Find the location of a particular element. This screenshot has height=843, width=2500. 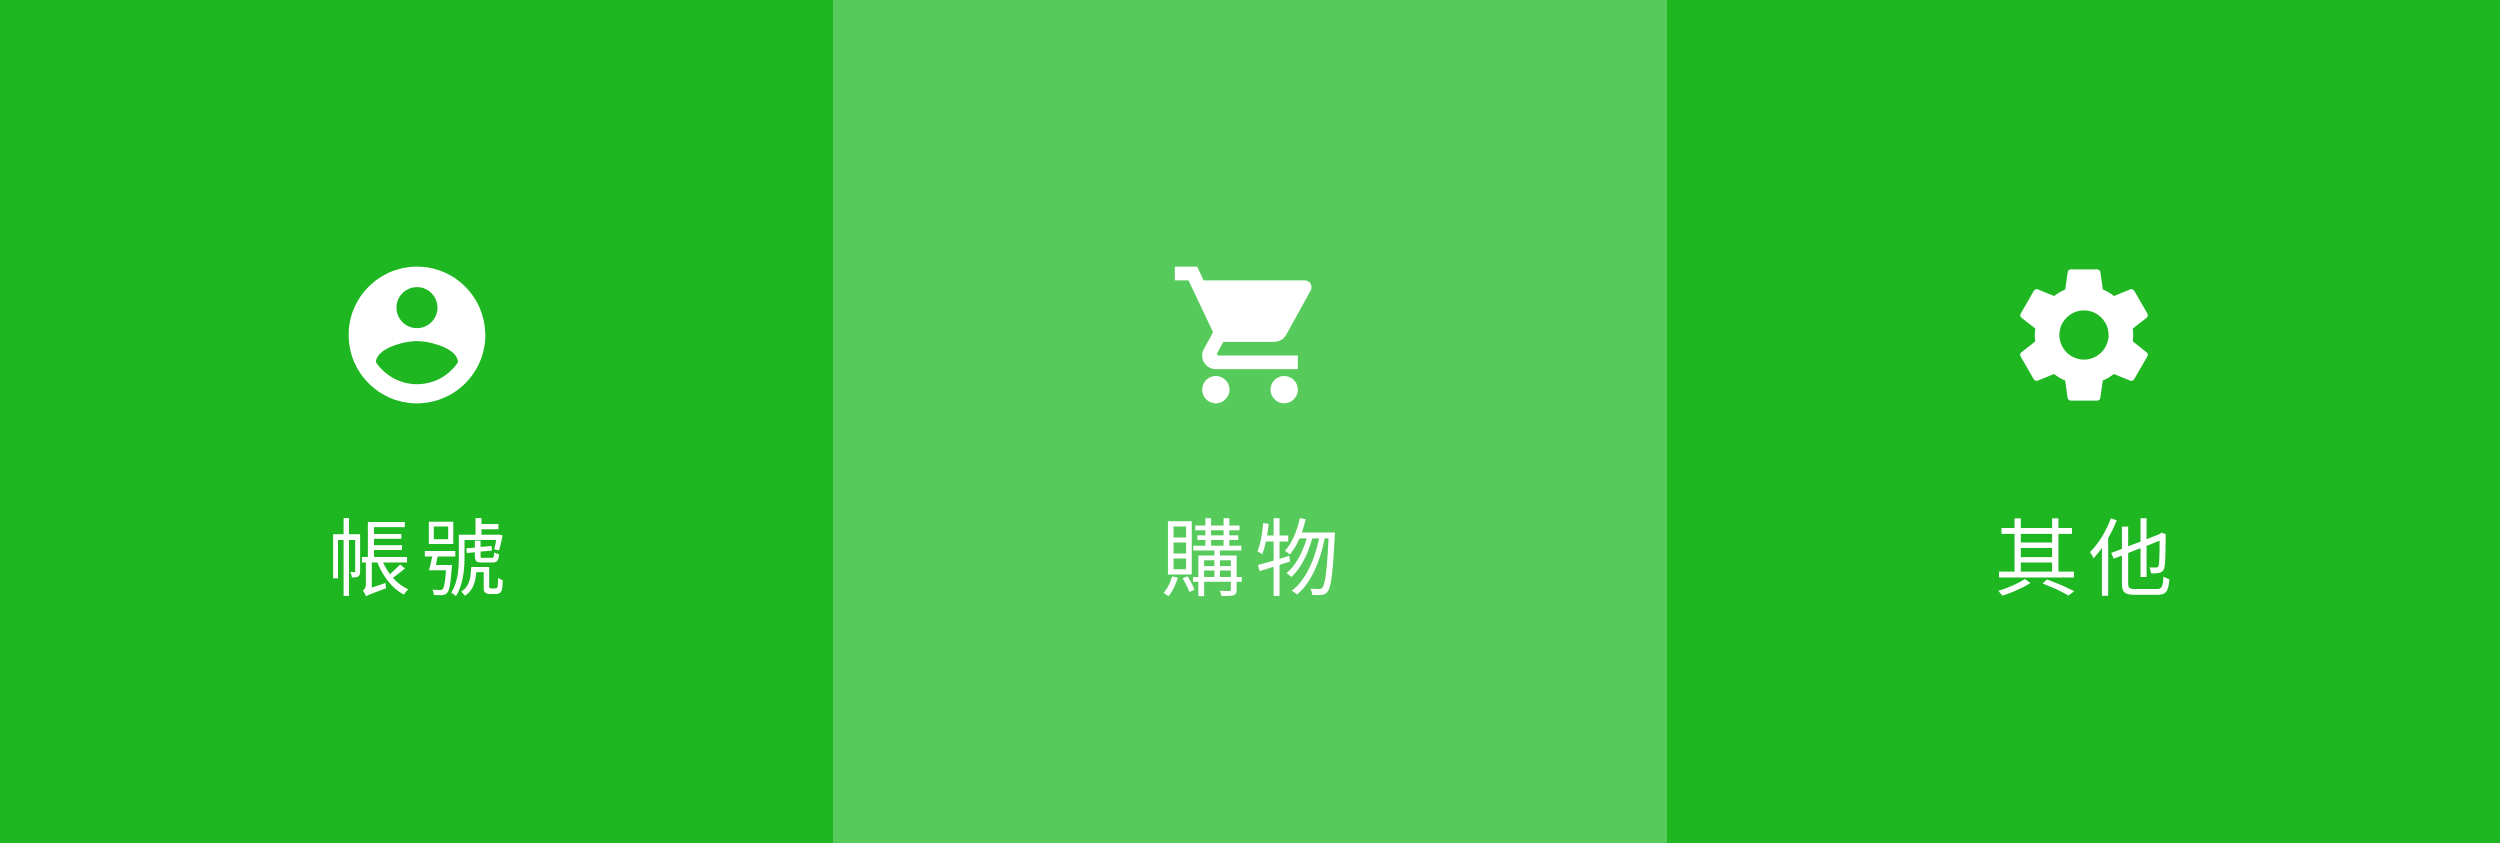

tab-account-label: 帳號 is located at coordinates (421, 560).